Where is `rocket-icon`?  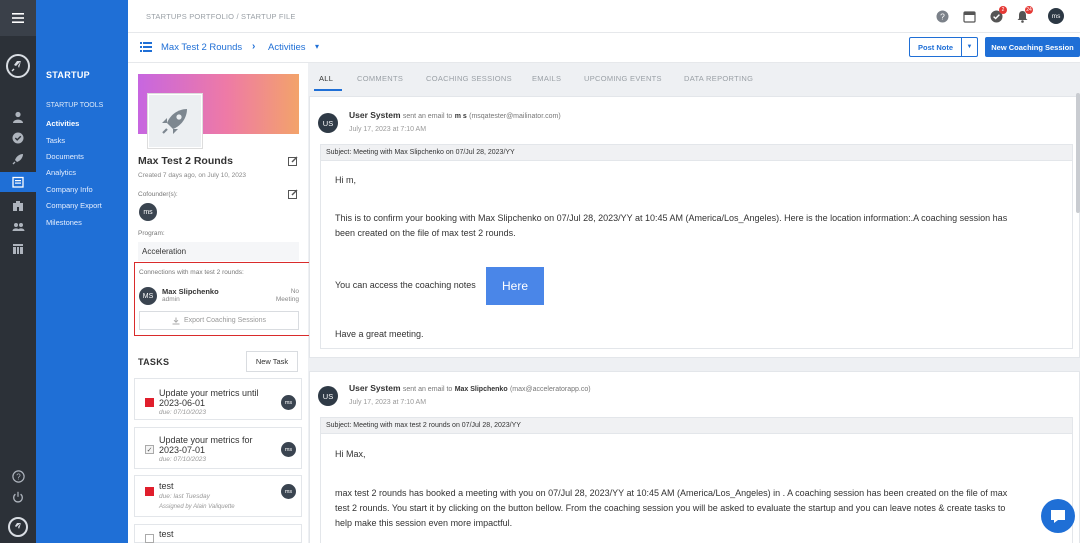
rocket-icon is located at coordinates (18, 159).